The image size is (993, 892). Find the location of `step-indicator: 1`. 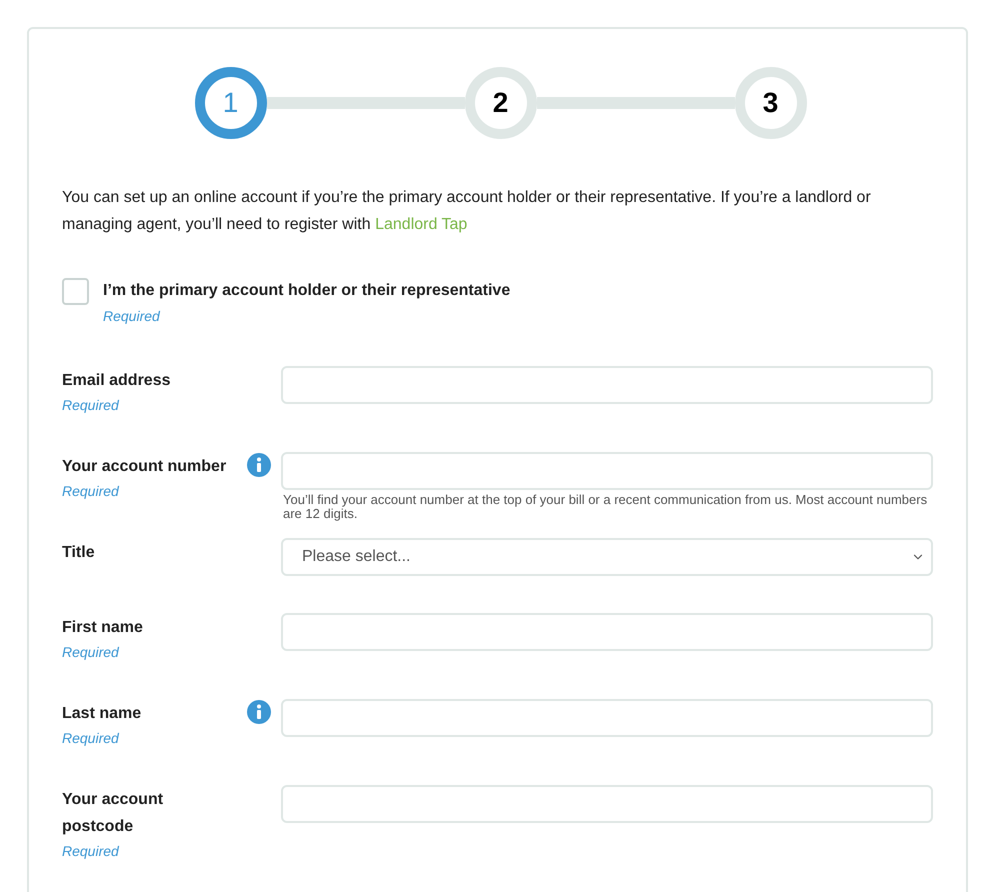

step-indicator: 1 is located at coordinates (230, 103).